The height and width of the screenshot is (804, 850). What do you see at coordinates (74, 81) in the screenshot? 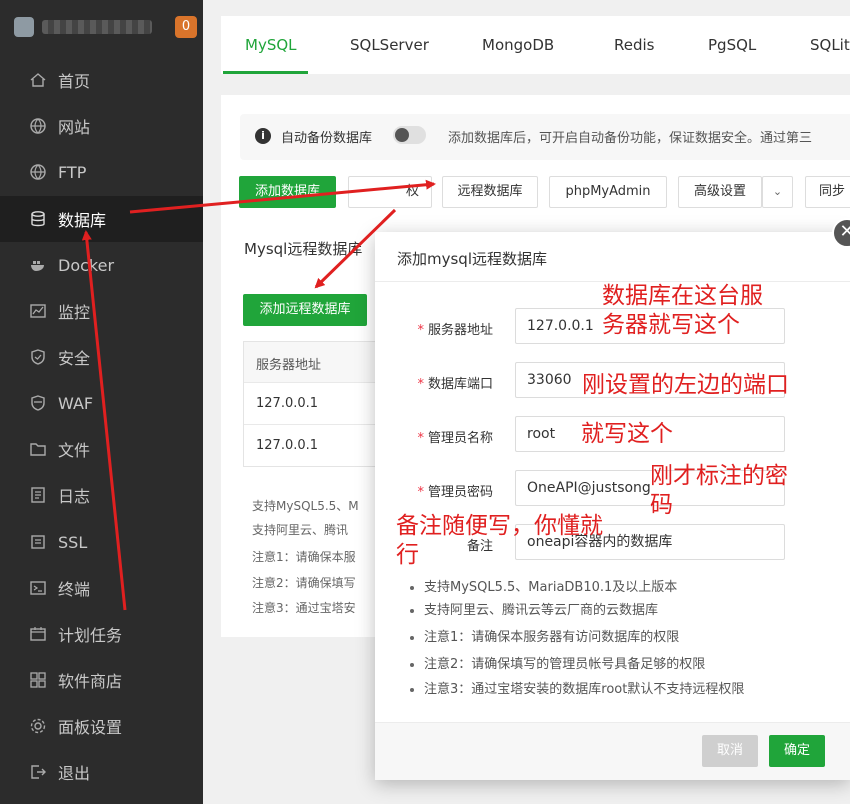
I see `sidebar-item-label: 首页` at bounding box center [74, 81].